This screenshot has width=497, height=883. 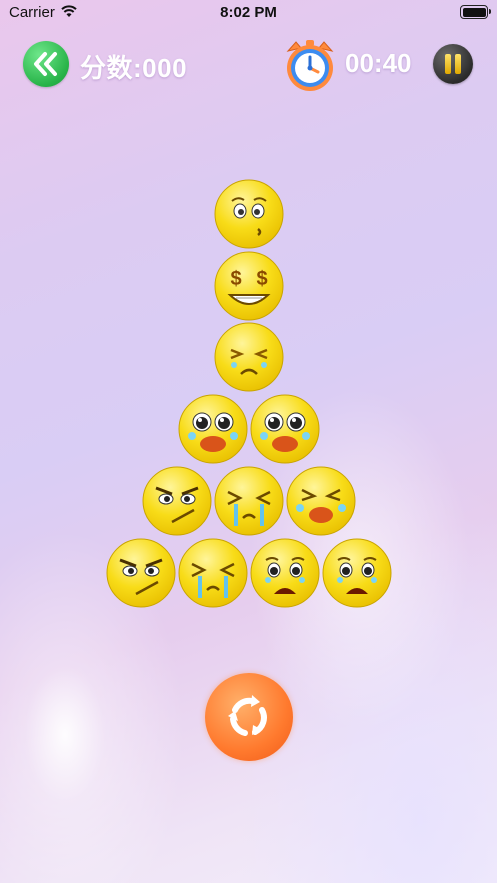 I want to click on emoji-tile-worried, so click(x=249, y=214).